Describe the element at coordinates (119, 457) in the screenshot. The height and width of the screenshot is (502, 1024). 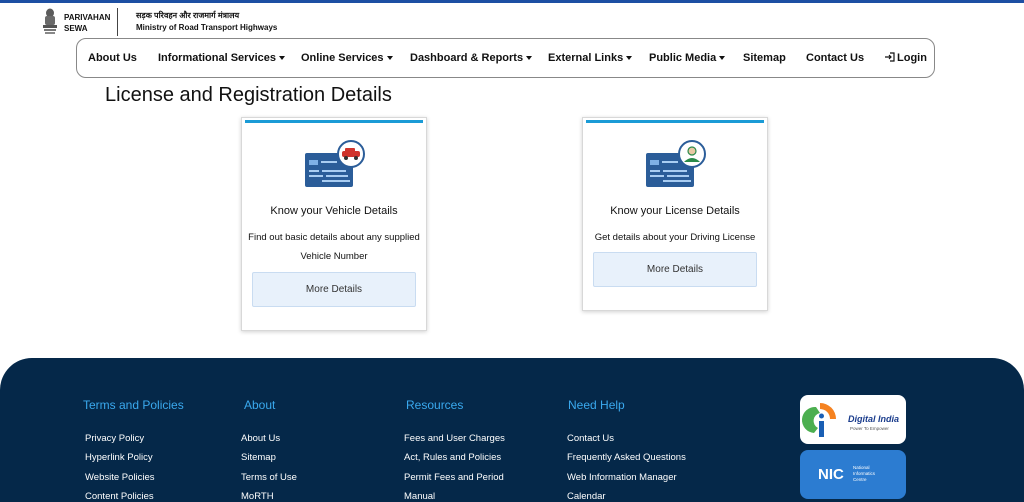
I see `footer-link: Hyperlink Policy` at that location.